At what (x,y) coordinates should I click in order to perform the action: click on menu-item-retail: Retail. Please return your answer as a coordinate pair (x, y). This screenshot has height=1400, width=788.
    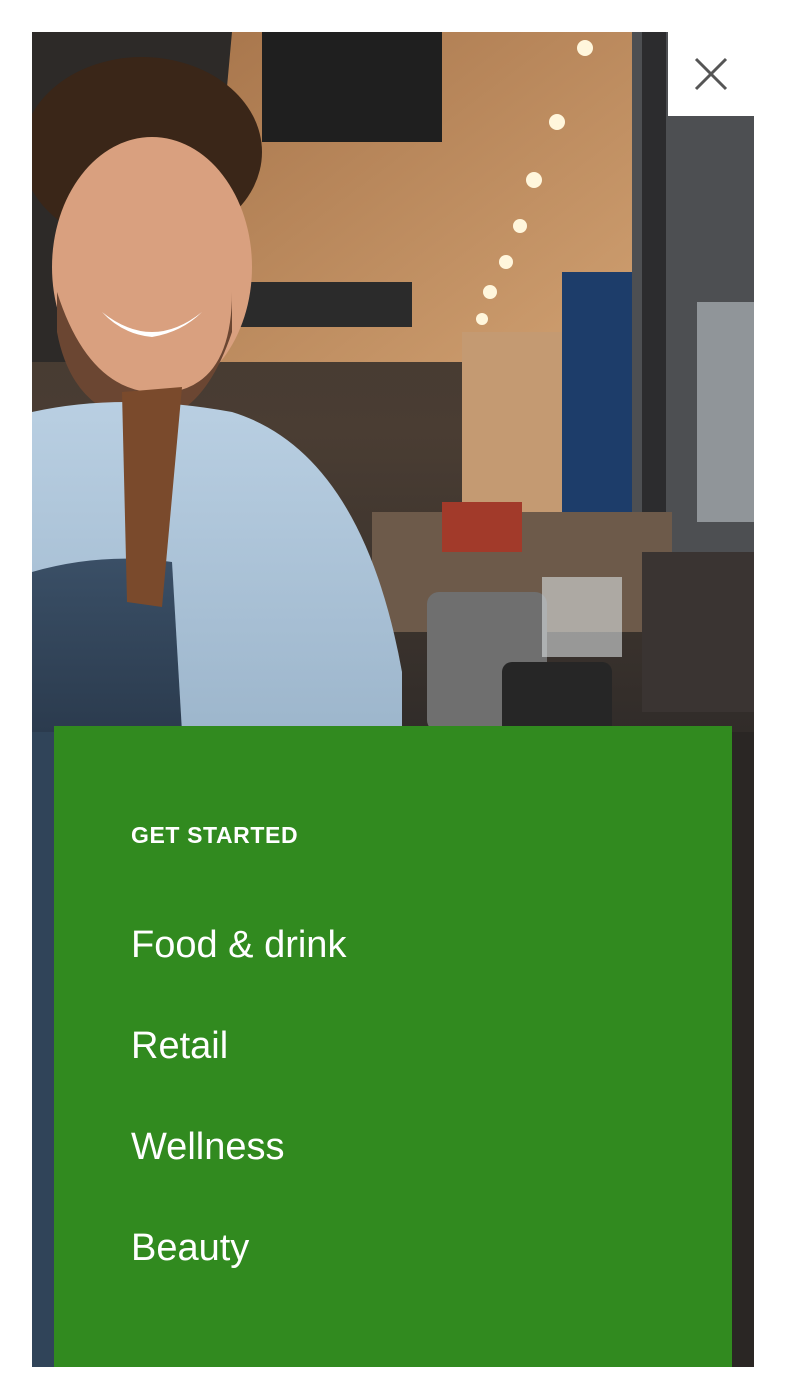
    Looking at the image, I should click on (238, 1071).